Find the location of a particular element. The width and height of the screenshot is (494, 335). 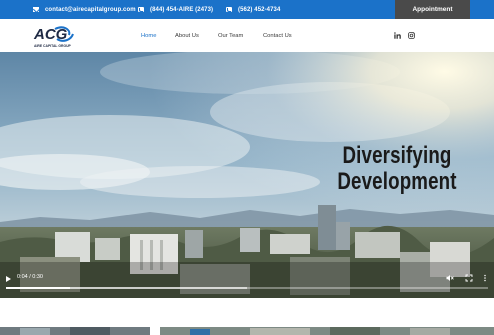

video-progress-bar is located at coordinates (247, 288).